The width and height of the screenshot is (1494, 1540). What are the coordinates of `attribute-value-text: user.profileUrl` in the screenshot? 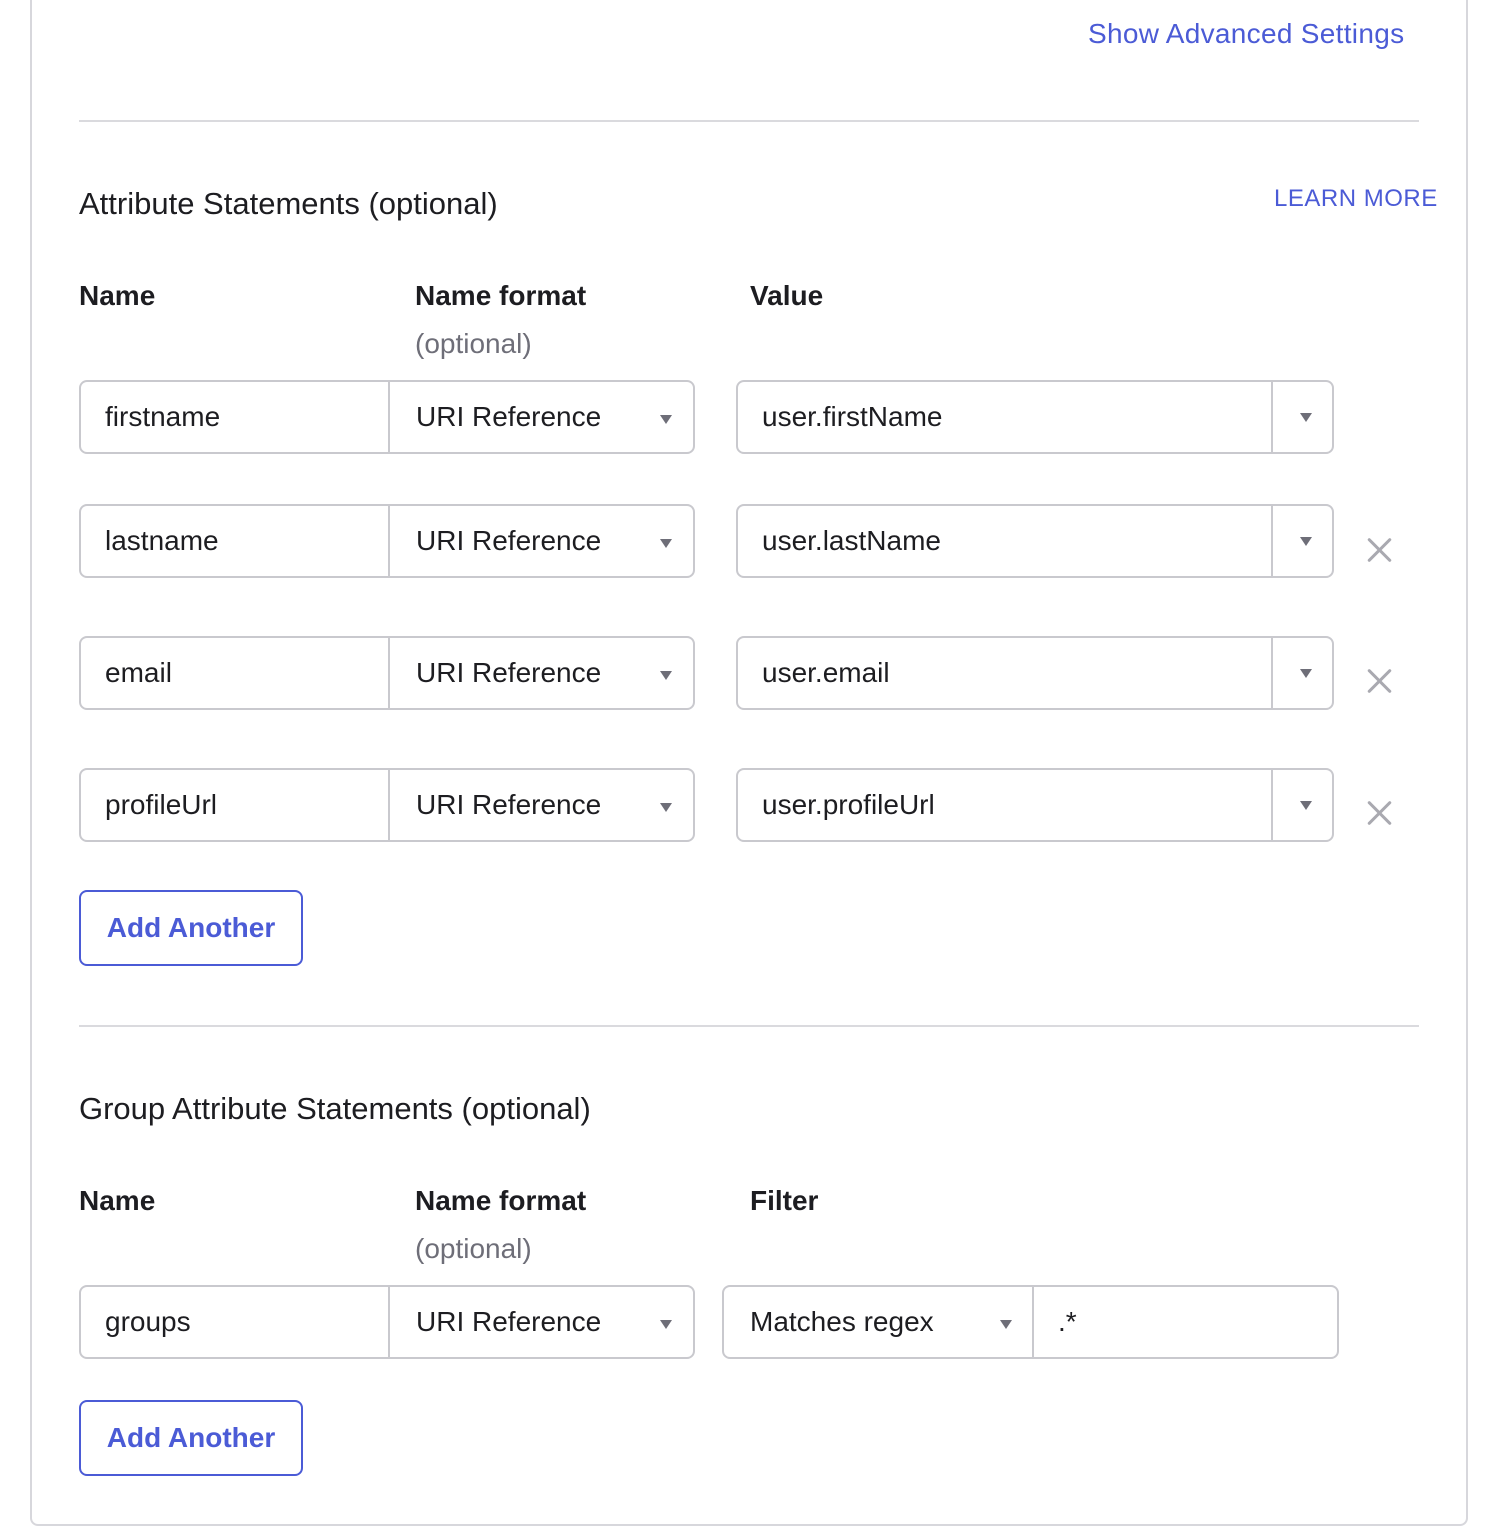 It's located at (848, 804).